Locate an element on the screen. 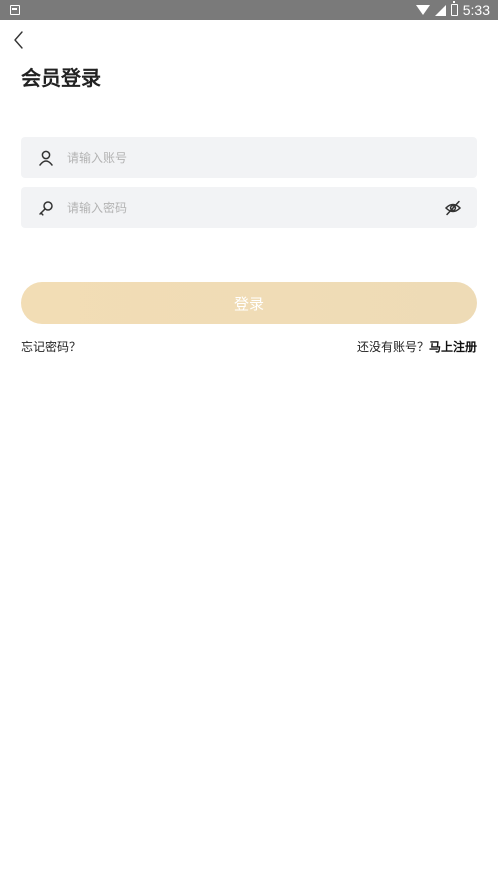  chevron-left-icon is located at coordinates (18, 40).